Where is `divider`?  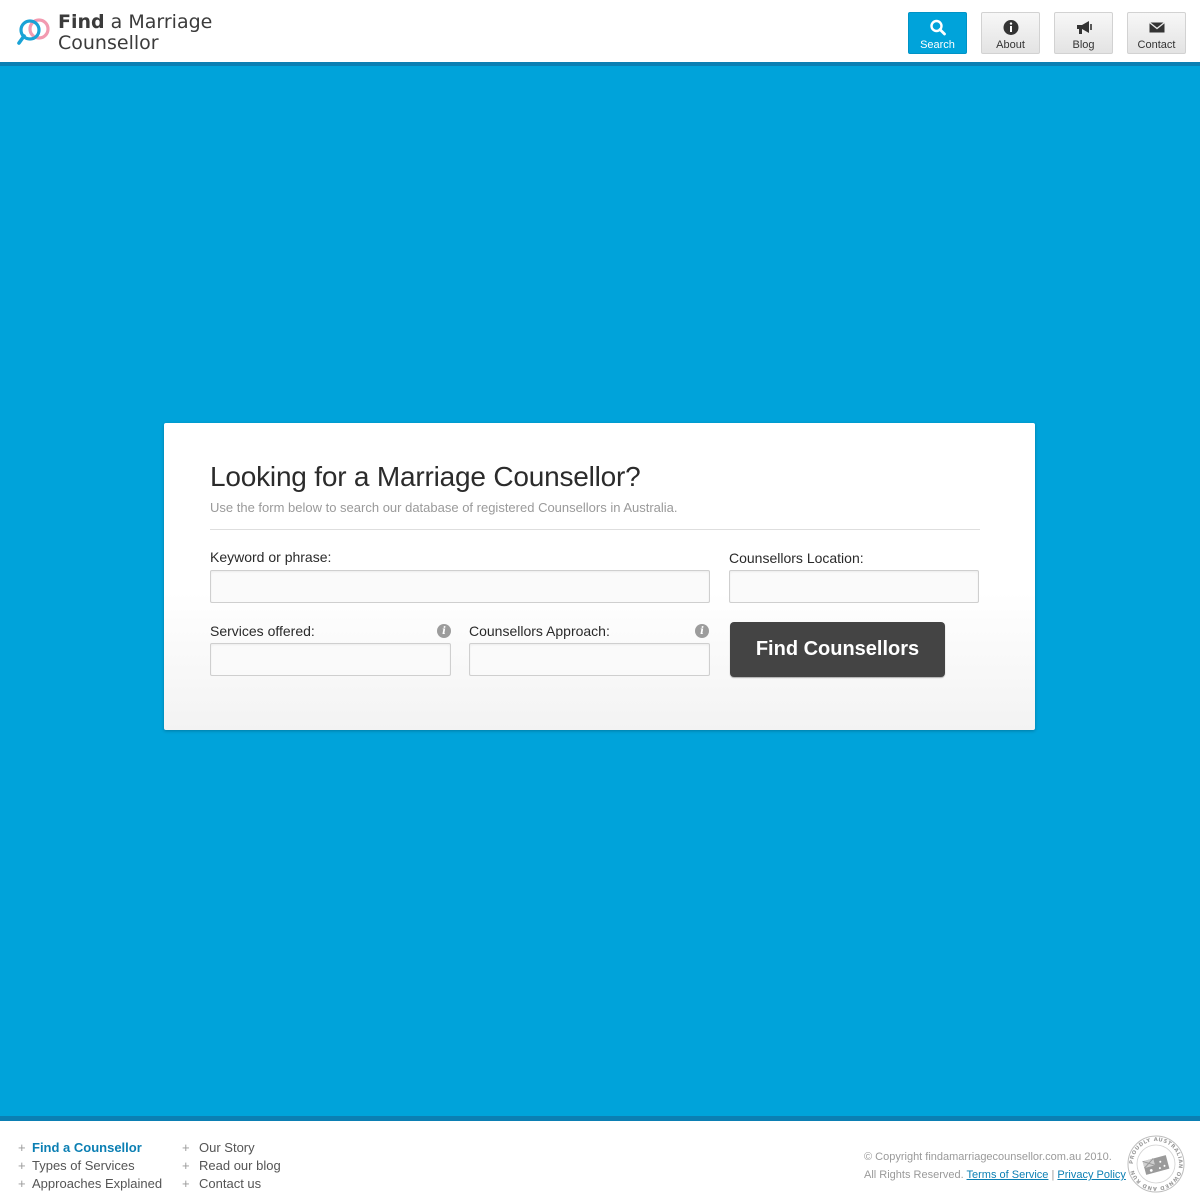
divider is located at coordinates (595, 529).